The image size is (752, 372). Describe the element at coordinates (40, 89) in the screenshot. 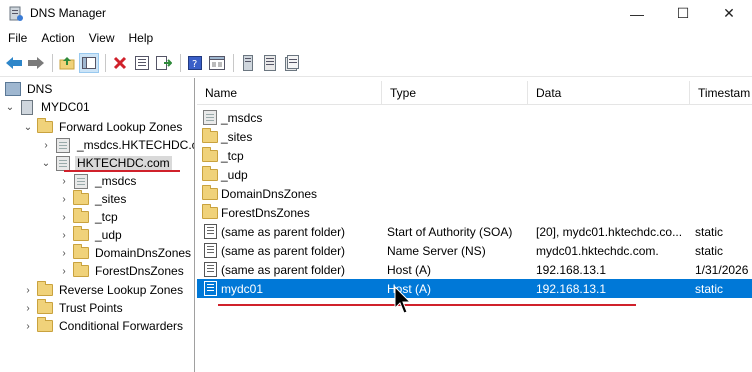

I see `tree-item-label: DNS` at that location.